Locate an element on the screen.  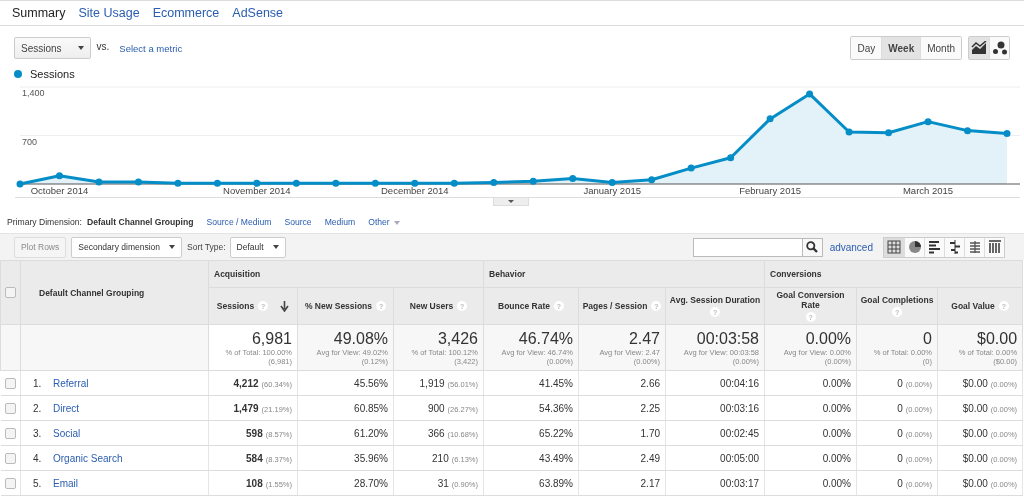
cell-value: 2.66 is located at coordinates (650, 383).